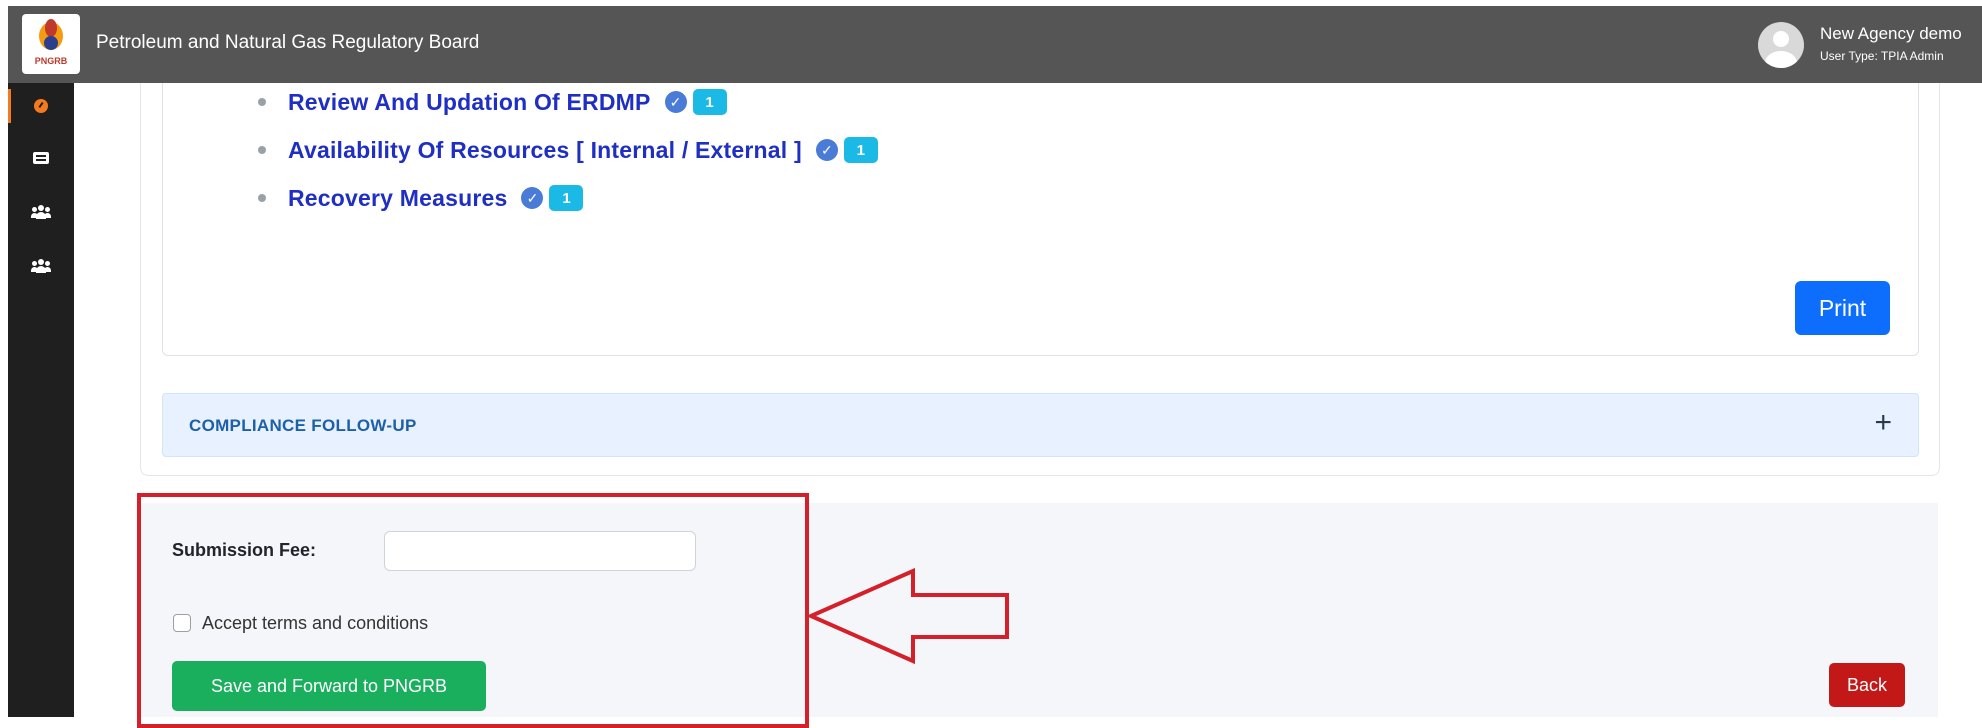  What do you see at coordinates (303, 425) in the screenshot?
I see `compliance-title: COMPLIANCE FOLLOW-UP` at bounding box center [303, 425].